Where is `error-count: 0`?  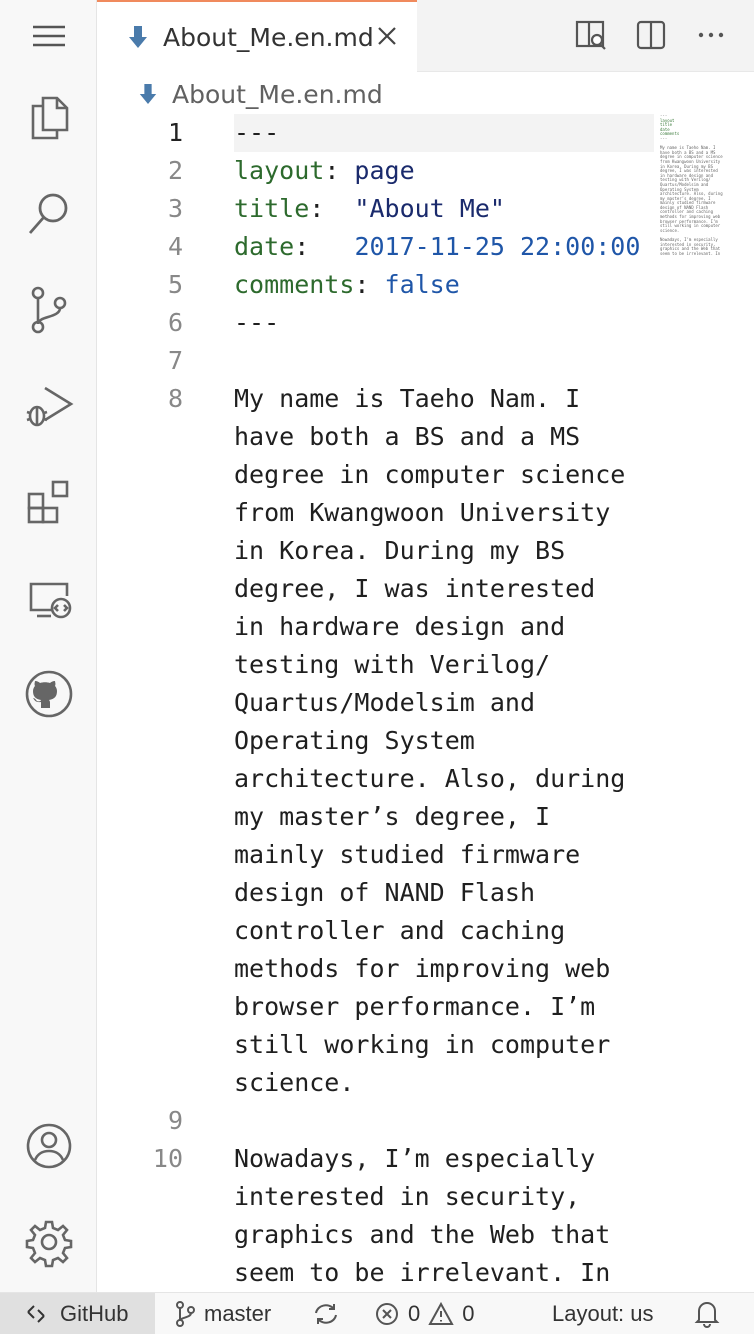
error-count: 0 is located at coordinates (414, 1313).